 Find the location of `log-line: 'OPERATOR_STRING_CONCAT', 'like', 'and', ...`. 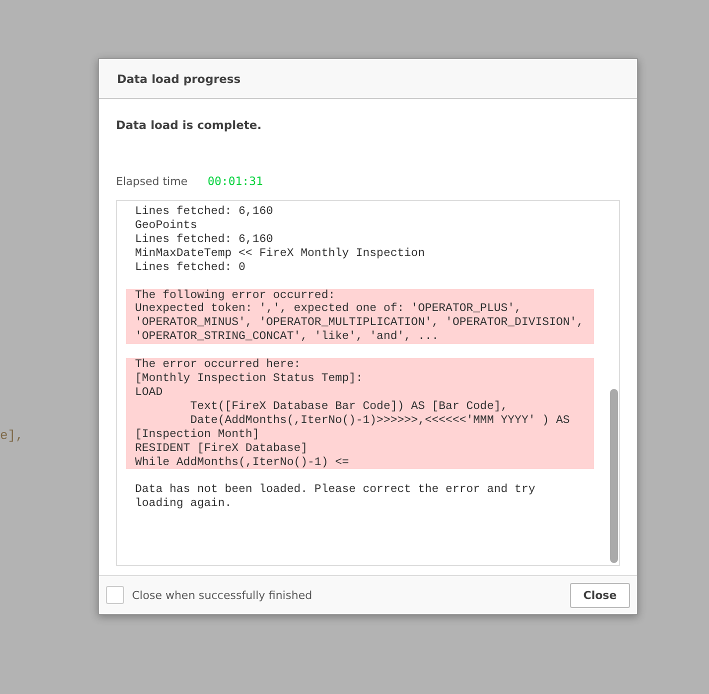

log-line: 'OPERATOR_STRING_CONCAT', 'like', 'and', ... is located at coordinates (287, 337).